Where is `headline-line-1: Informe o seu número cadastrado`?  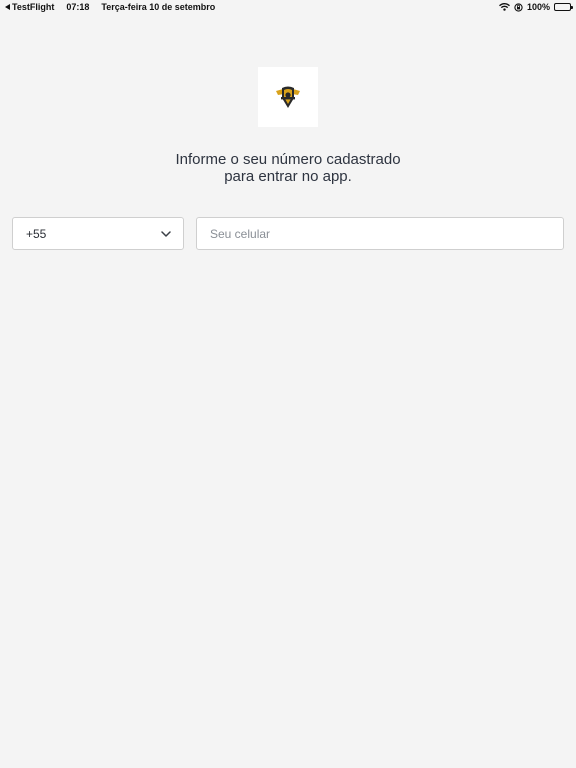
headline-line-1: Informe o seu número cadastrado is located at coordinates (288, 159).